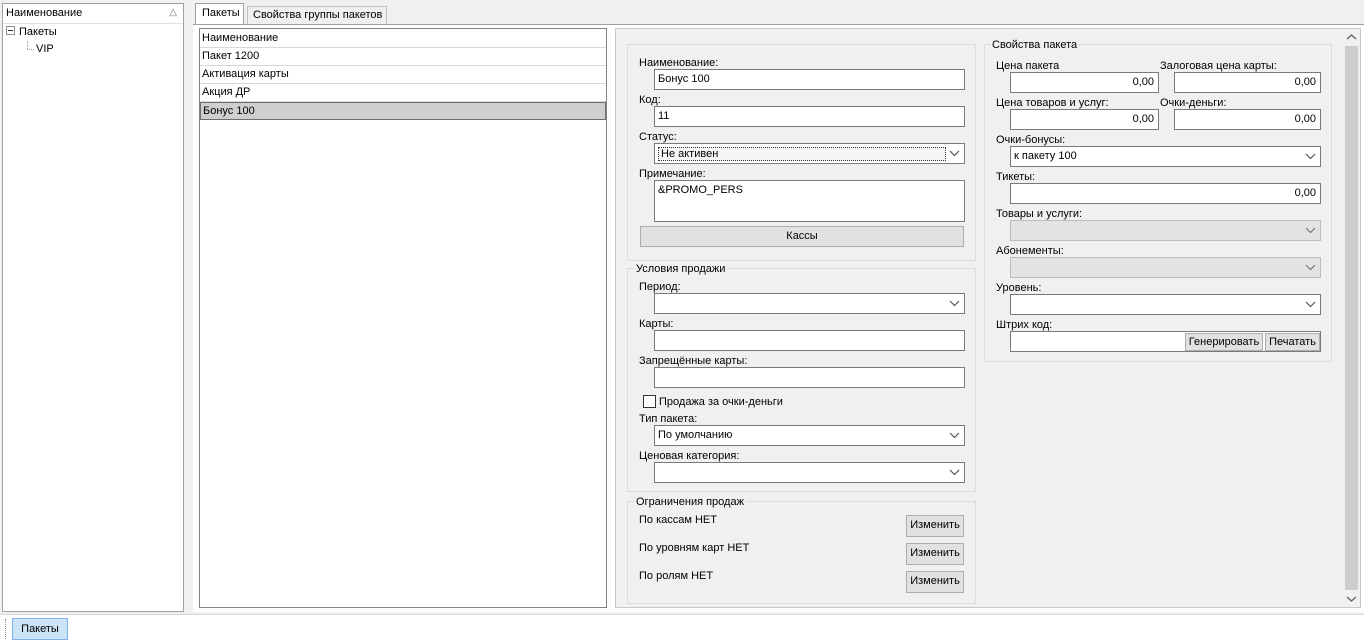 The width and height of the screenshot is (1364, 644). Describe the element at coordinates (403, 111) in the screenshot. I see `list-item-selected: Бонус 100` at that location.